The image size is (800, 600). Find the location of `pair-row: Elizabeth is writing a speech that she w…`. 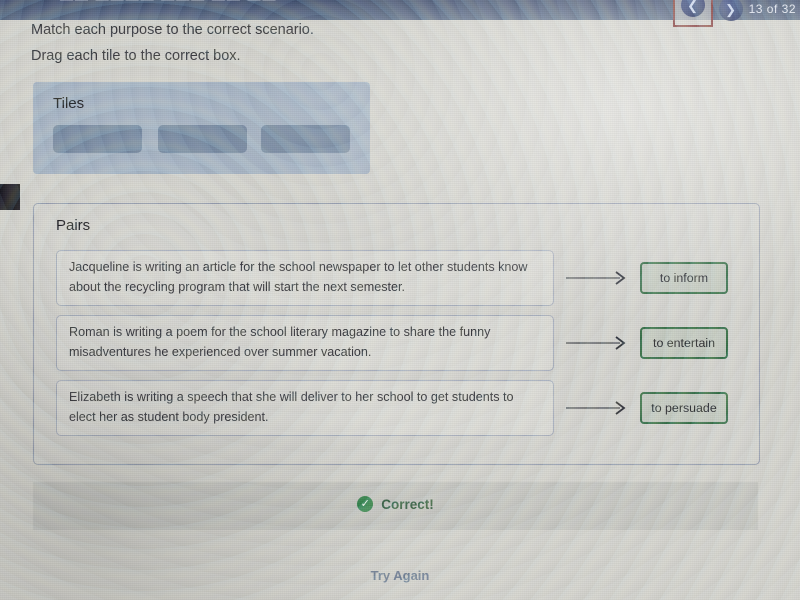

pair-row: Elizabeth is writing a speech that she w… is located at coordinates (401, 408).